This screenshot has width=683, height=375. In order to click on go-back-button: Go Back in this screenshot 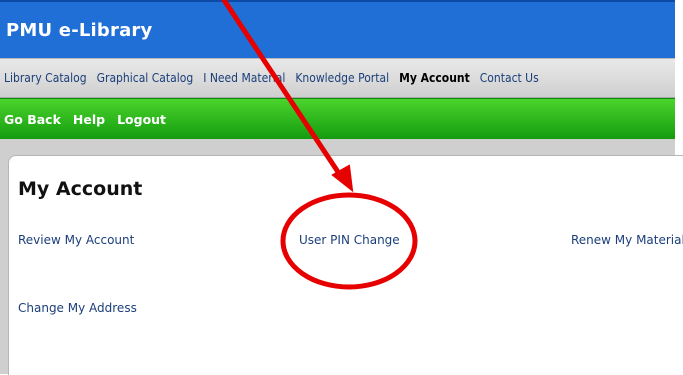, I will do `click(32, 119)`.